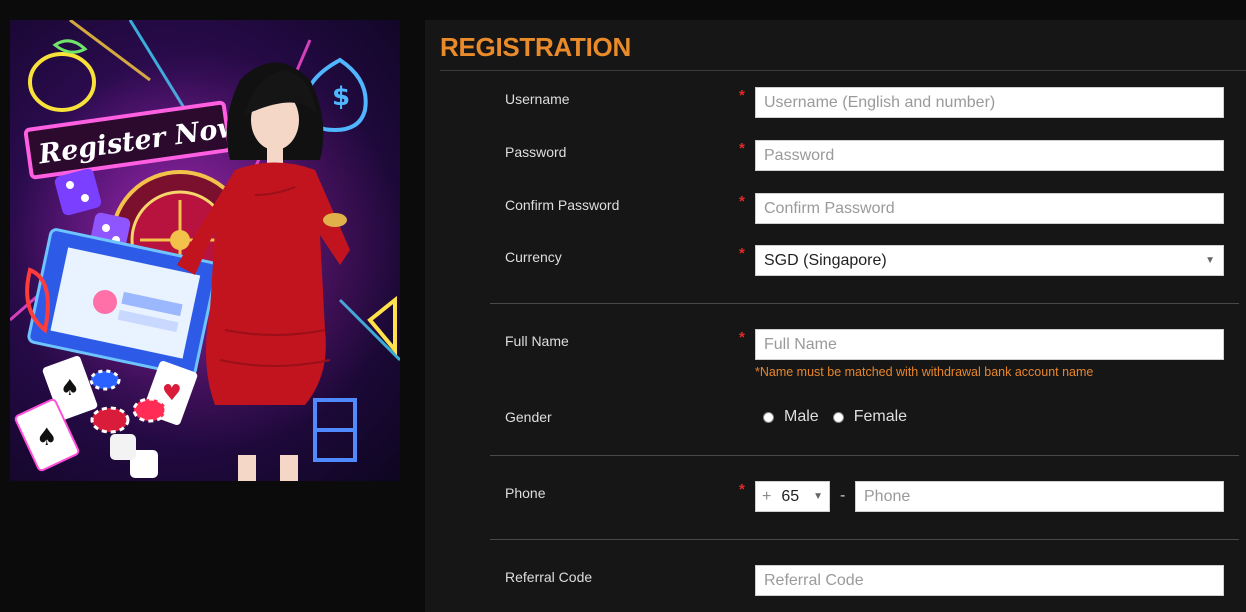  Describe the element at coordinates (843, 70) in the screenshot. I see `title-divider` at that location.